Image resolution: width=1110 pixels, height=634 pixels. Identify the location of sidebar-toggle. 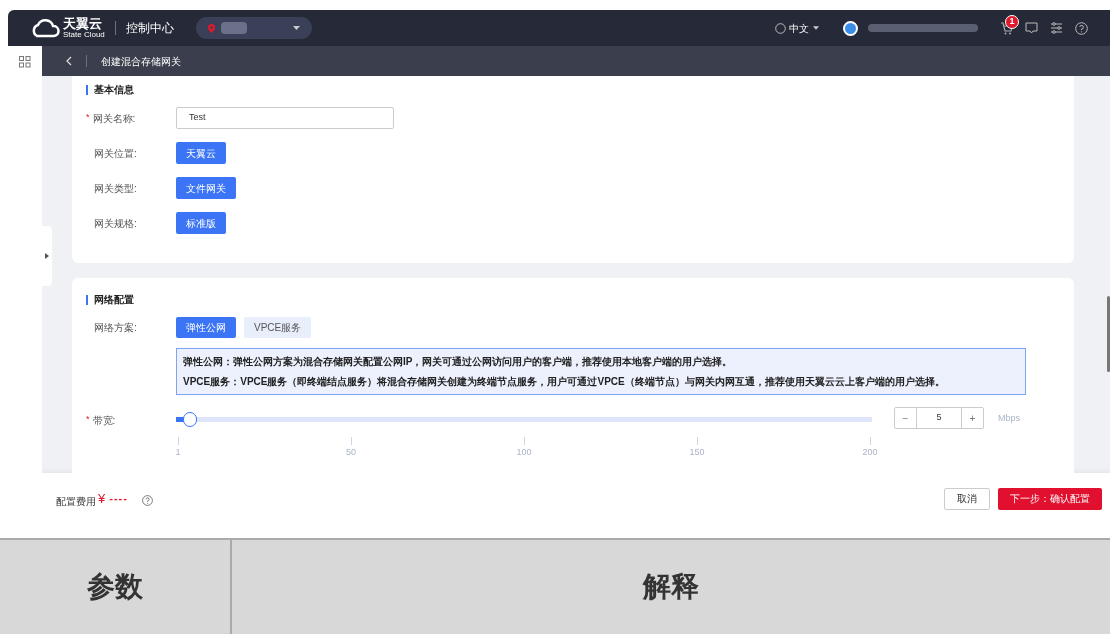
(47, 256).